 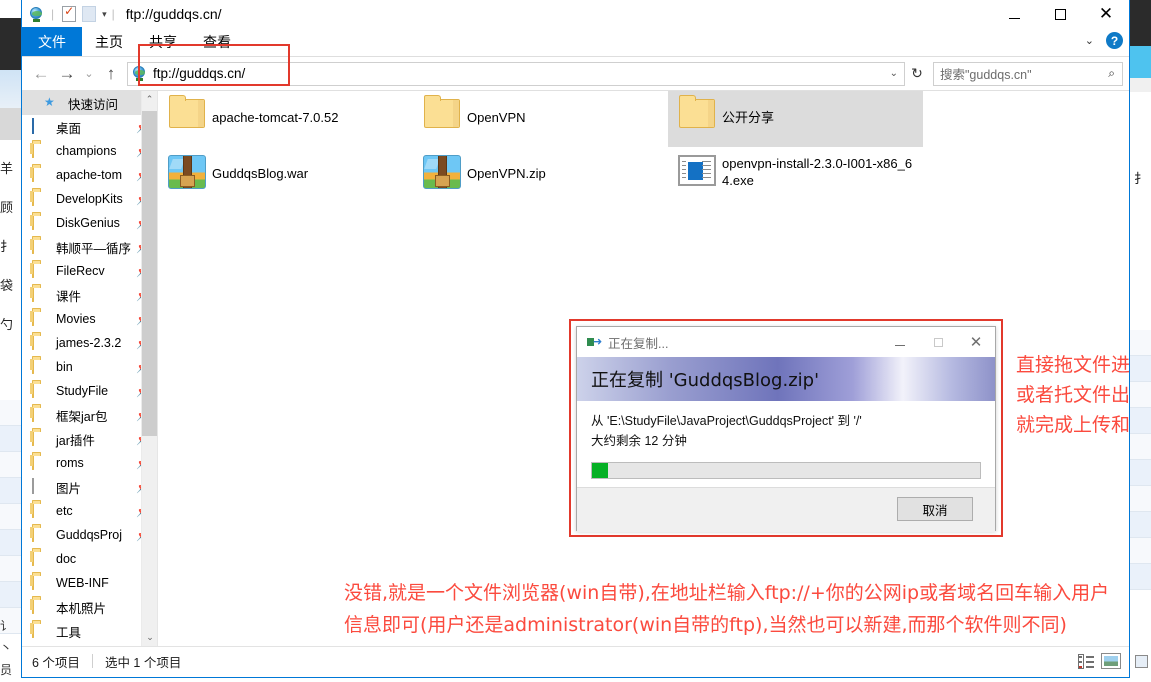 I want to click on pictures-icon, so click(x=41, y=486).